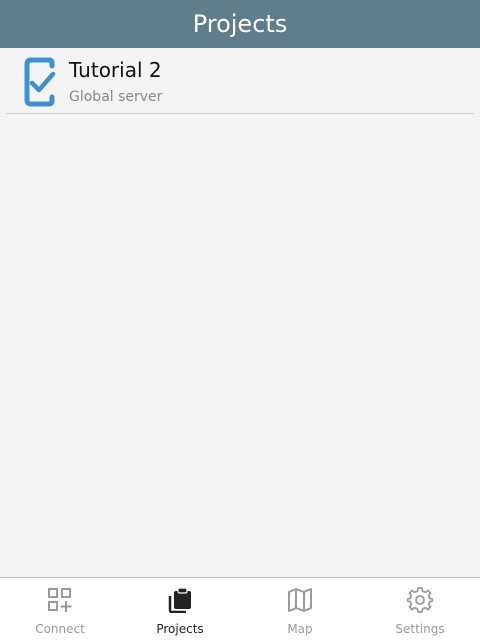 The image size is (480, 640). I want to click on nav-item-connect: Connect, so click(60, 609).